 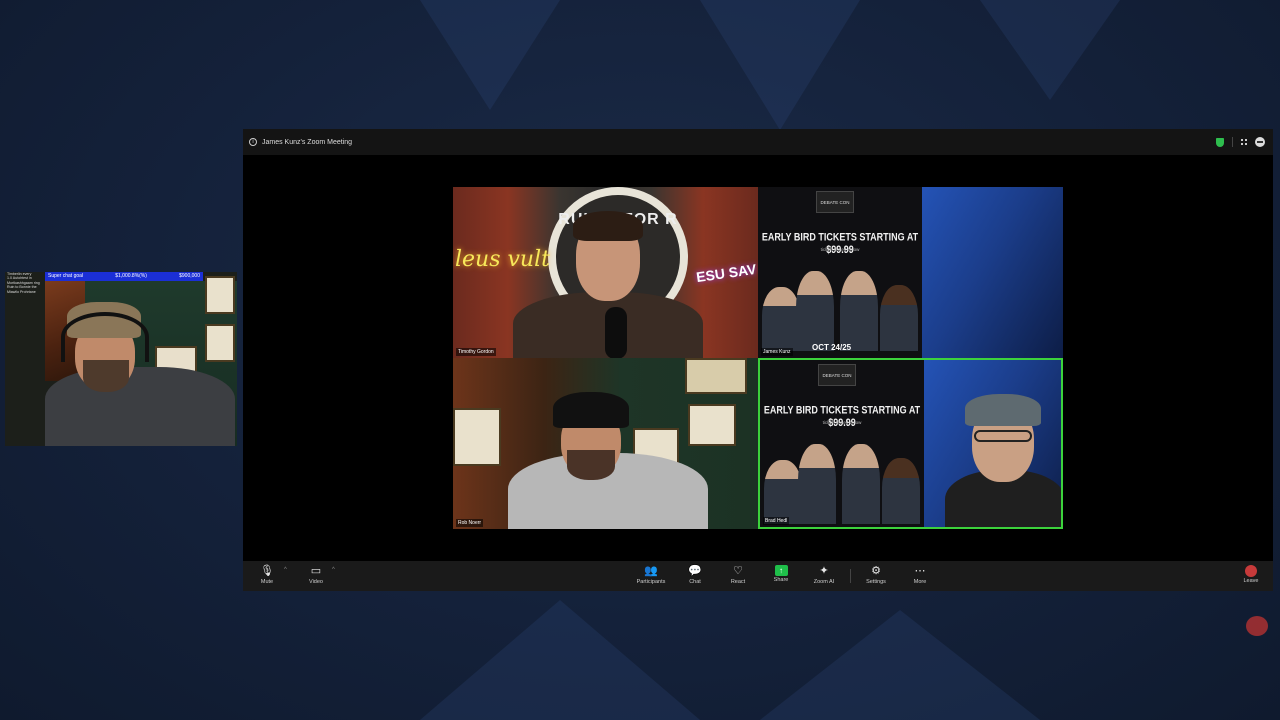 What do you see at coordinates (1244, 142) in the screenshot?
I see `gallery-view-icon` at bounding box center [1244, 142].